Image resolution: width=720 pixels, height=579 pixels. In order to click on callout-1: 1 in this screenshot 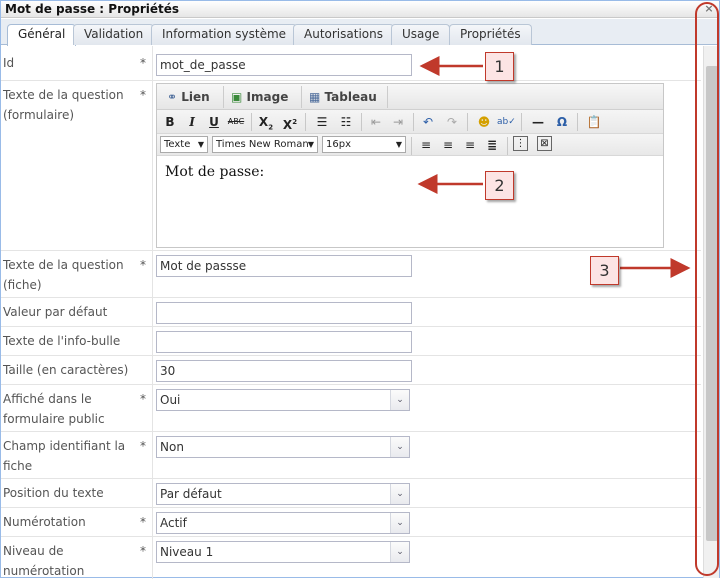, I will do `click(499, 66)`.